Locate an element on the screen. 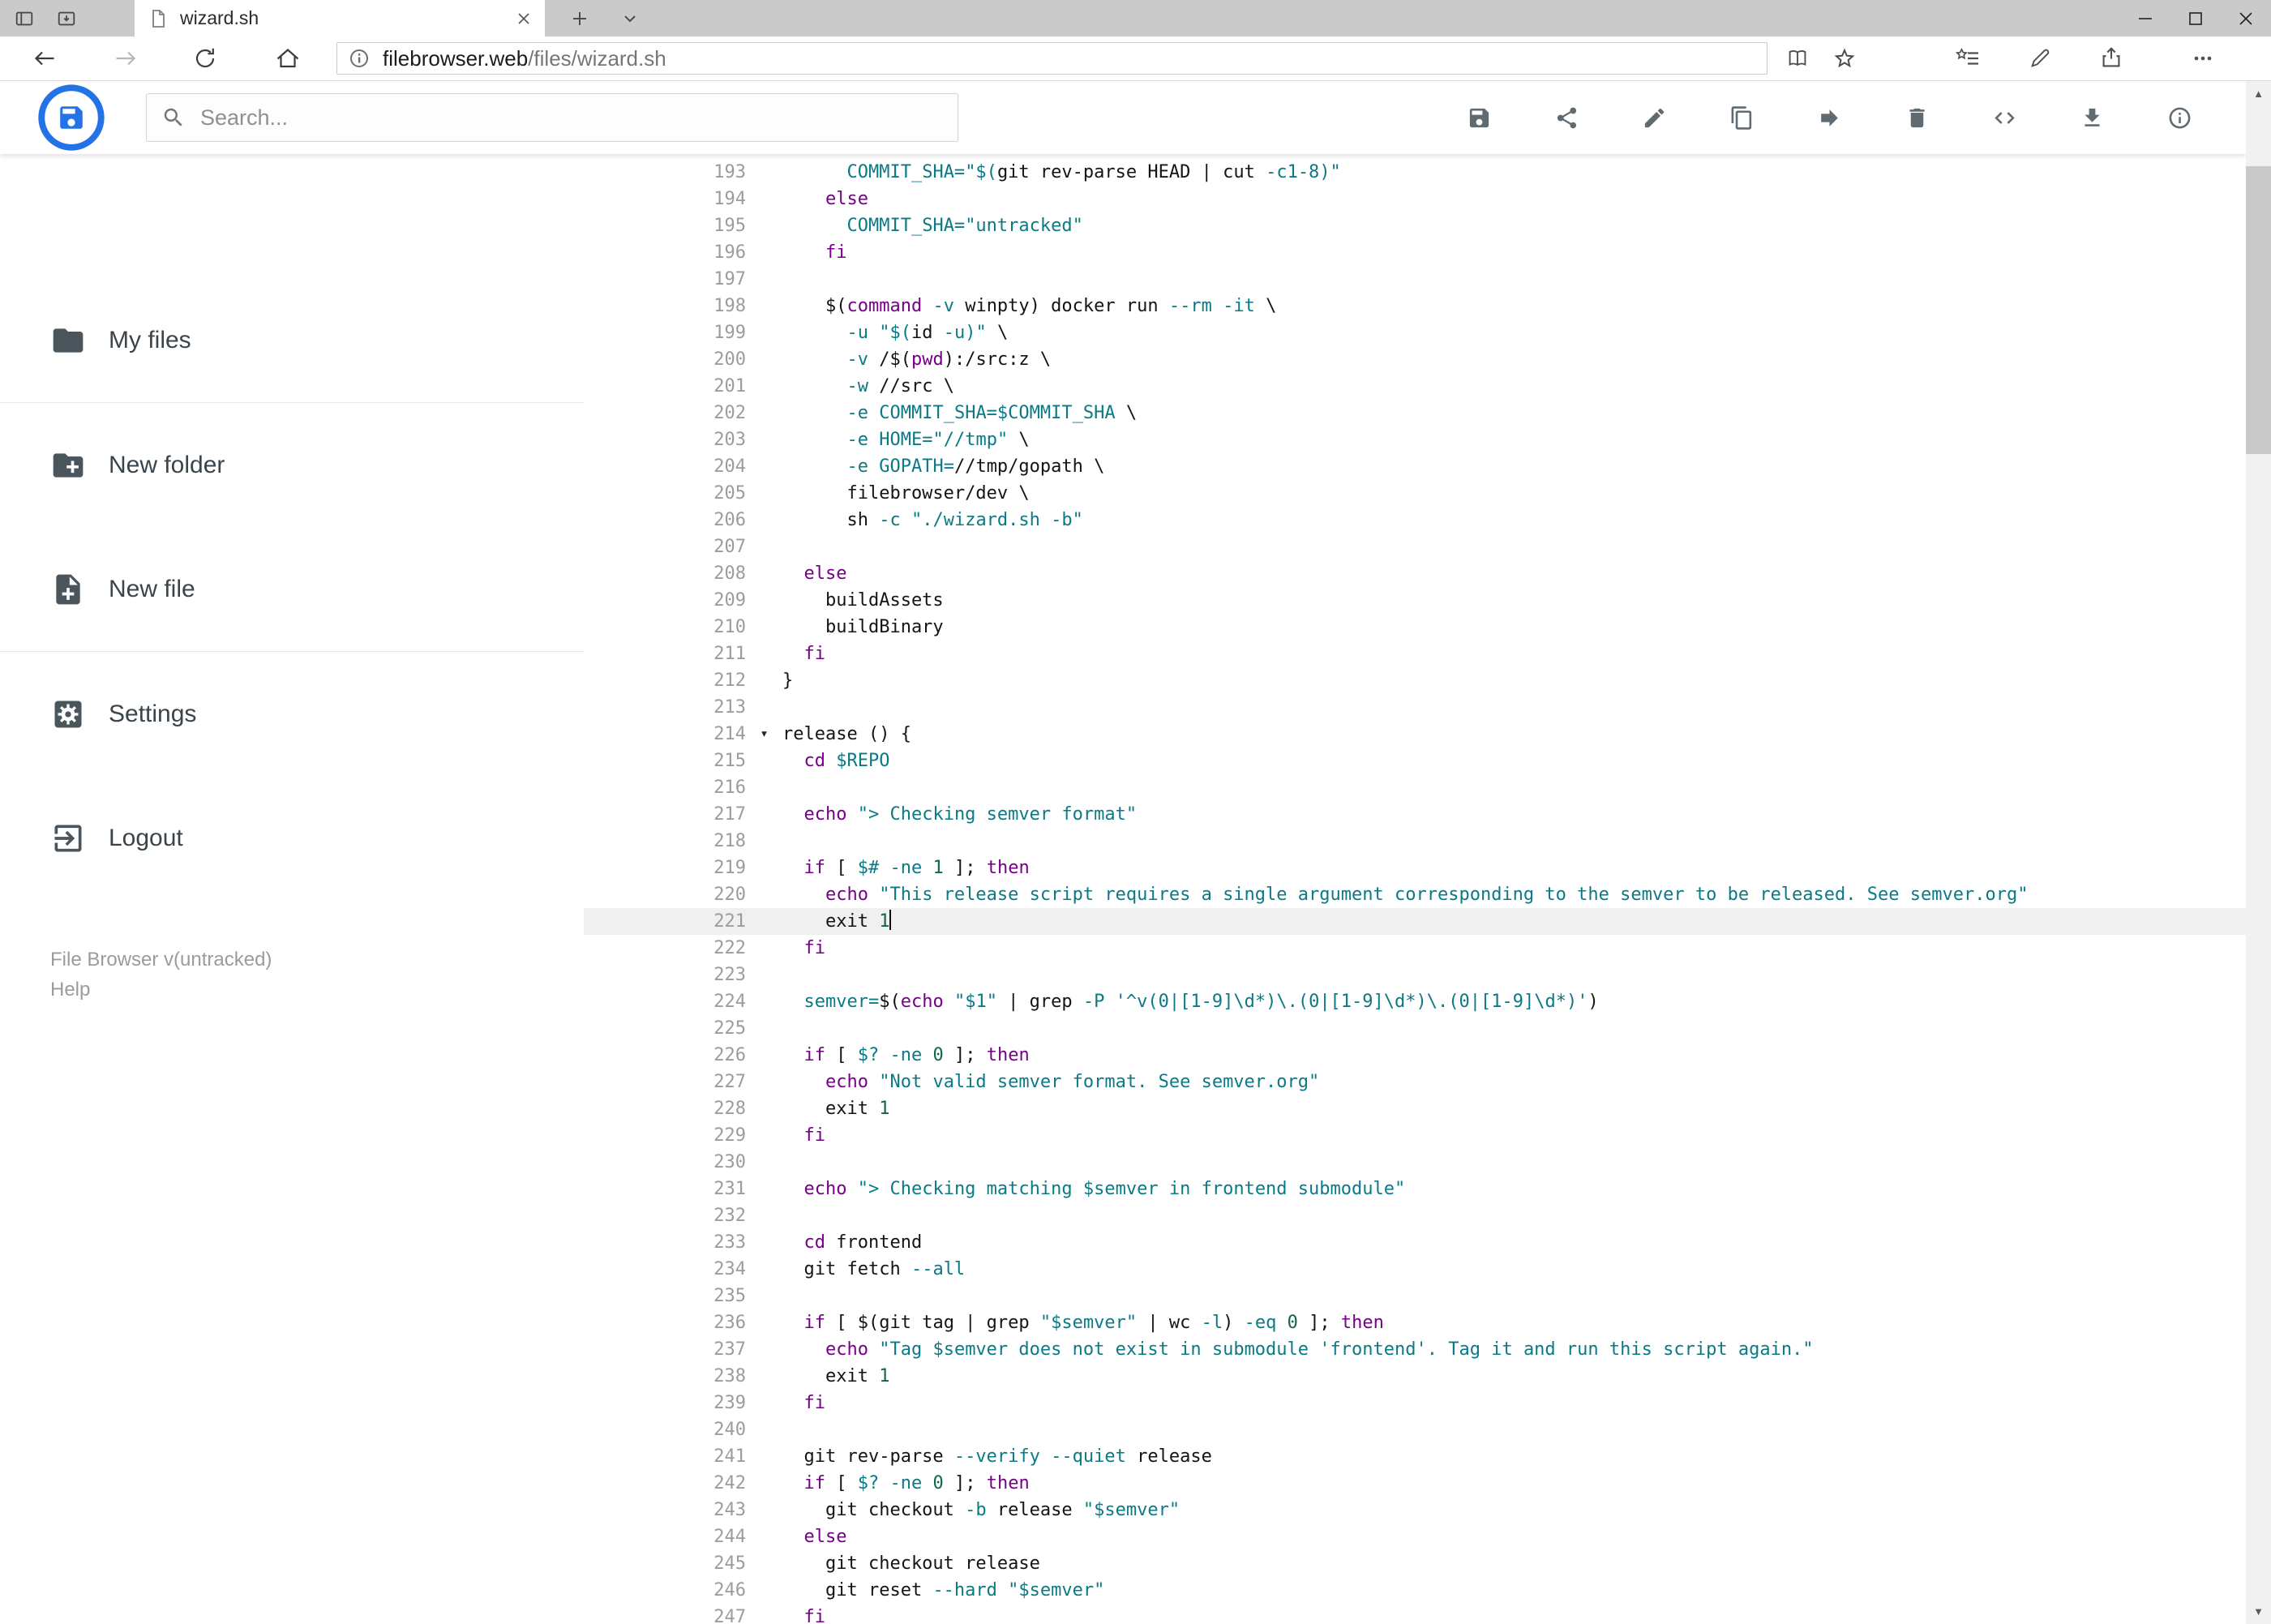 The width and height of the screenshot is (2271, 1624). window-maximize-button is located at coordinates (2196, 18).